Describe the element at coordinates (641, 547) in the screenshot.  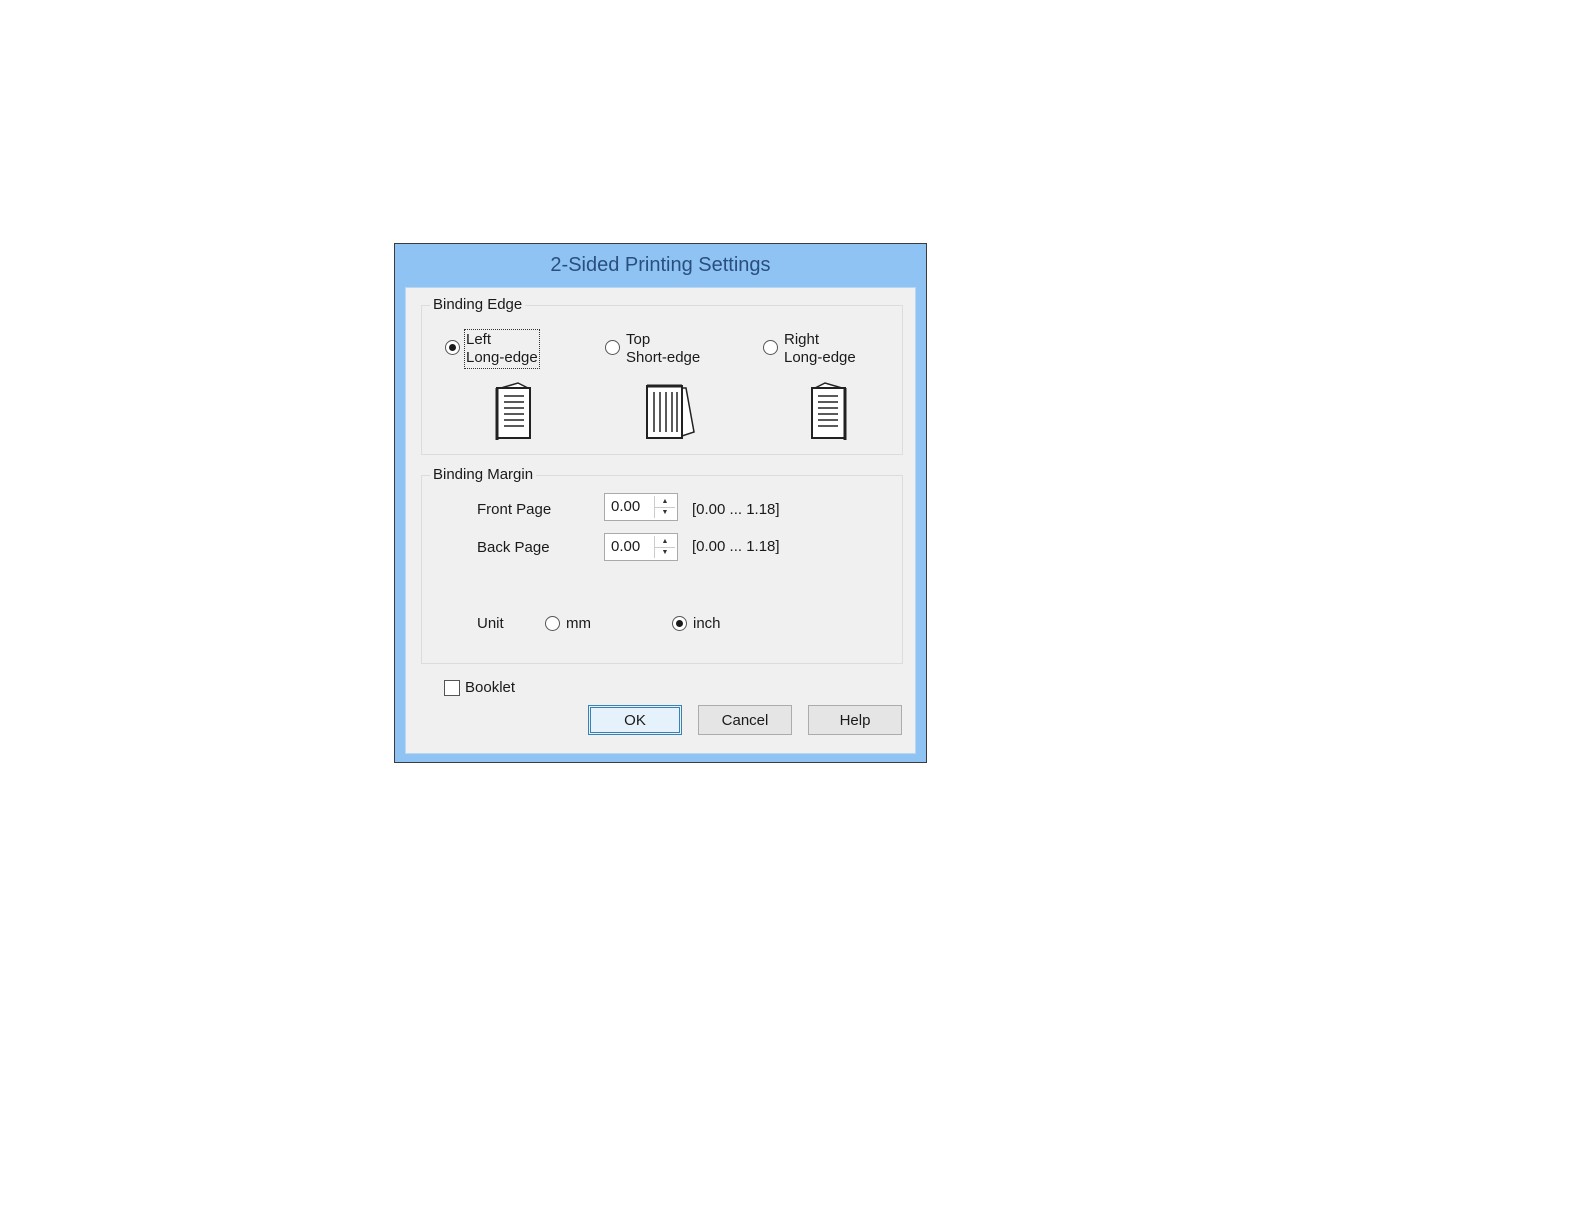
I see `back-page-spinner: 0.00 ▲ ▼` at that location.